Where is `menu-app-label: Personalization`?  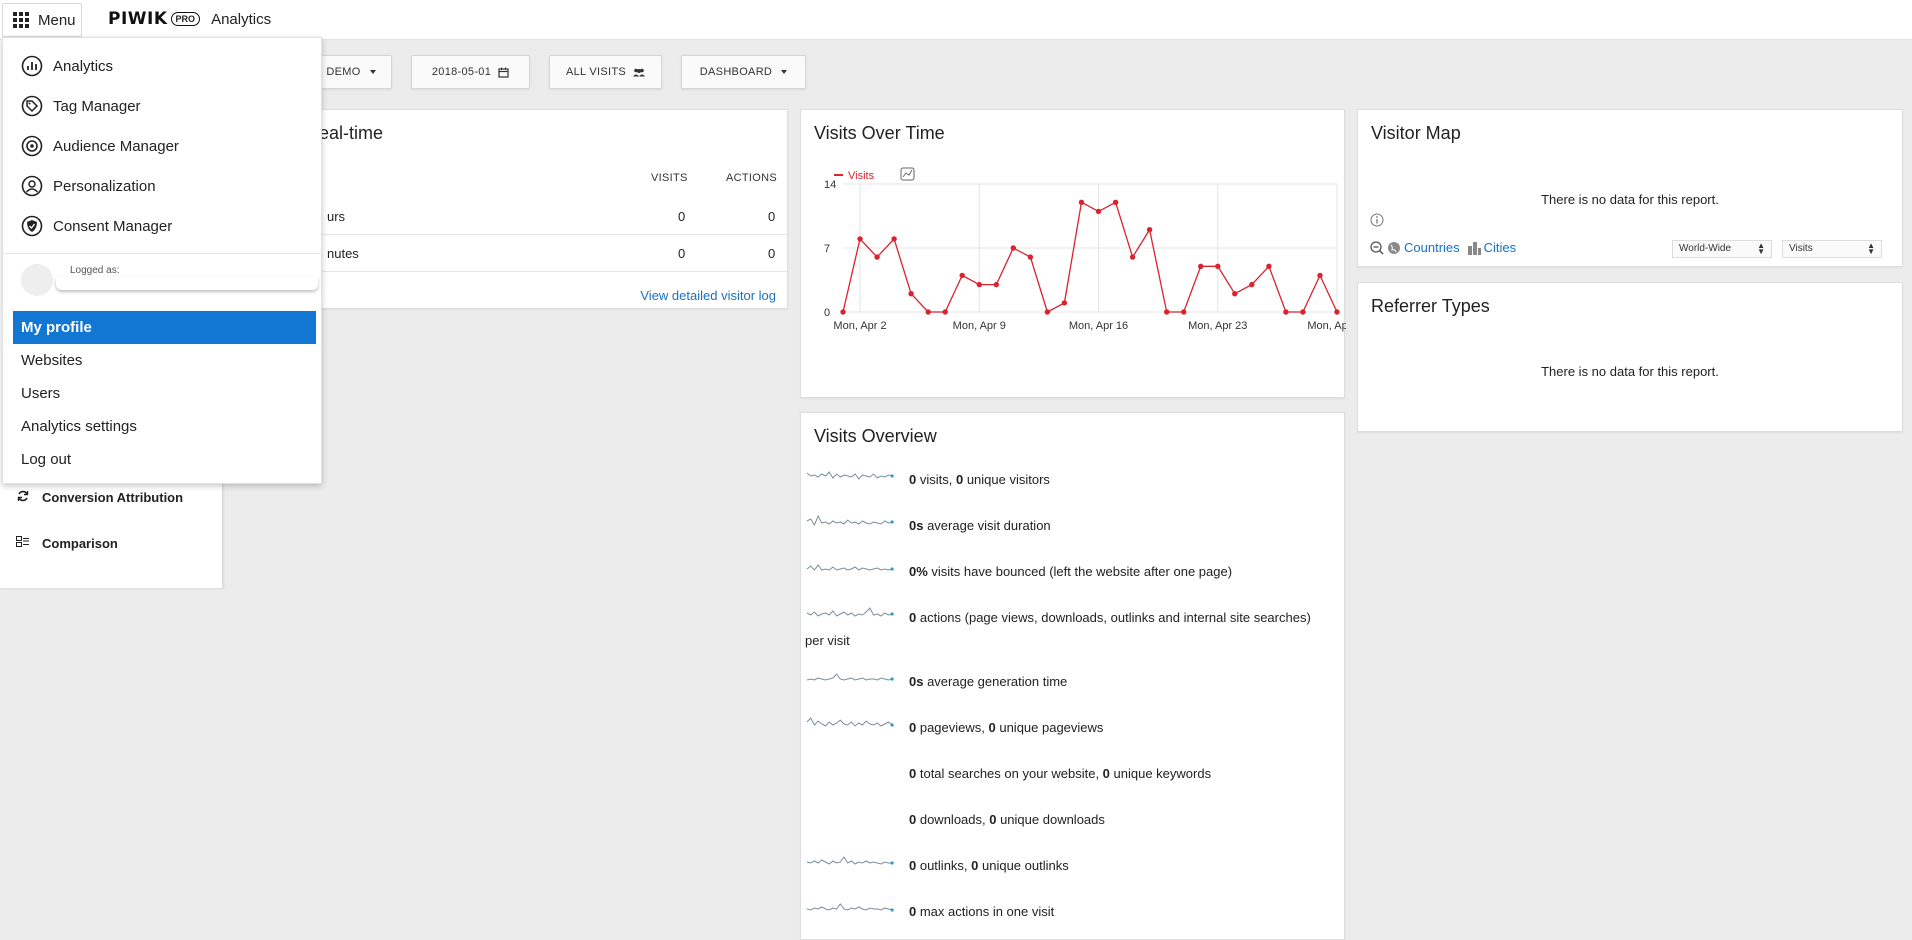 menu-app-label: Personalization is located at coordinates (104, 186).